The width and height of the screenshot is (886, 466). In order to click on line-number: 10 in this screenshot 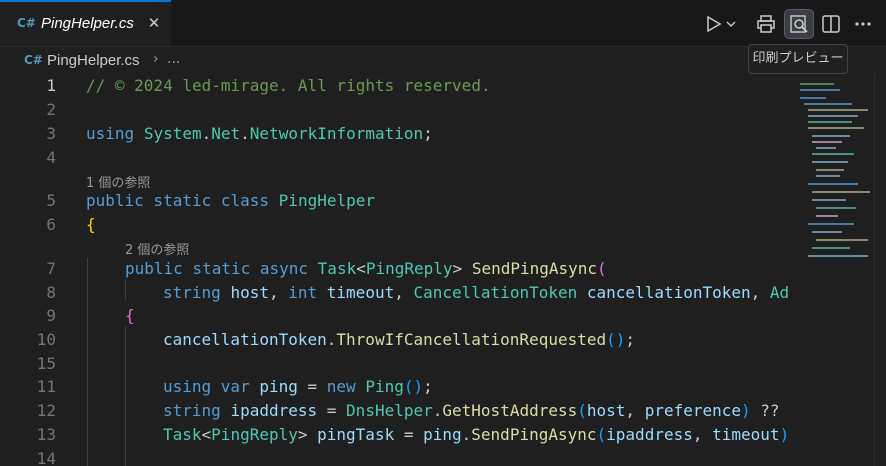, I will do `click(46, 339)`.